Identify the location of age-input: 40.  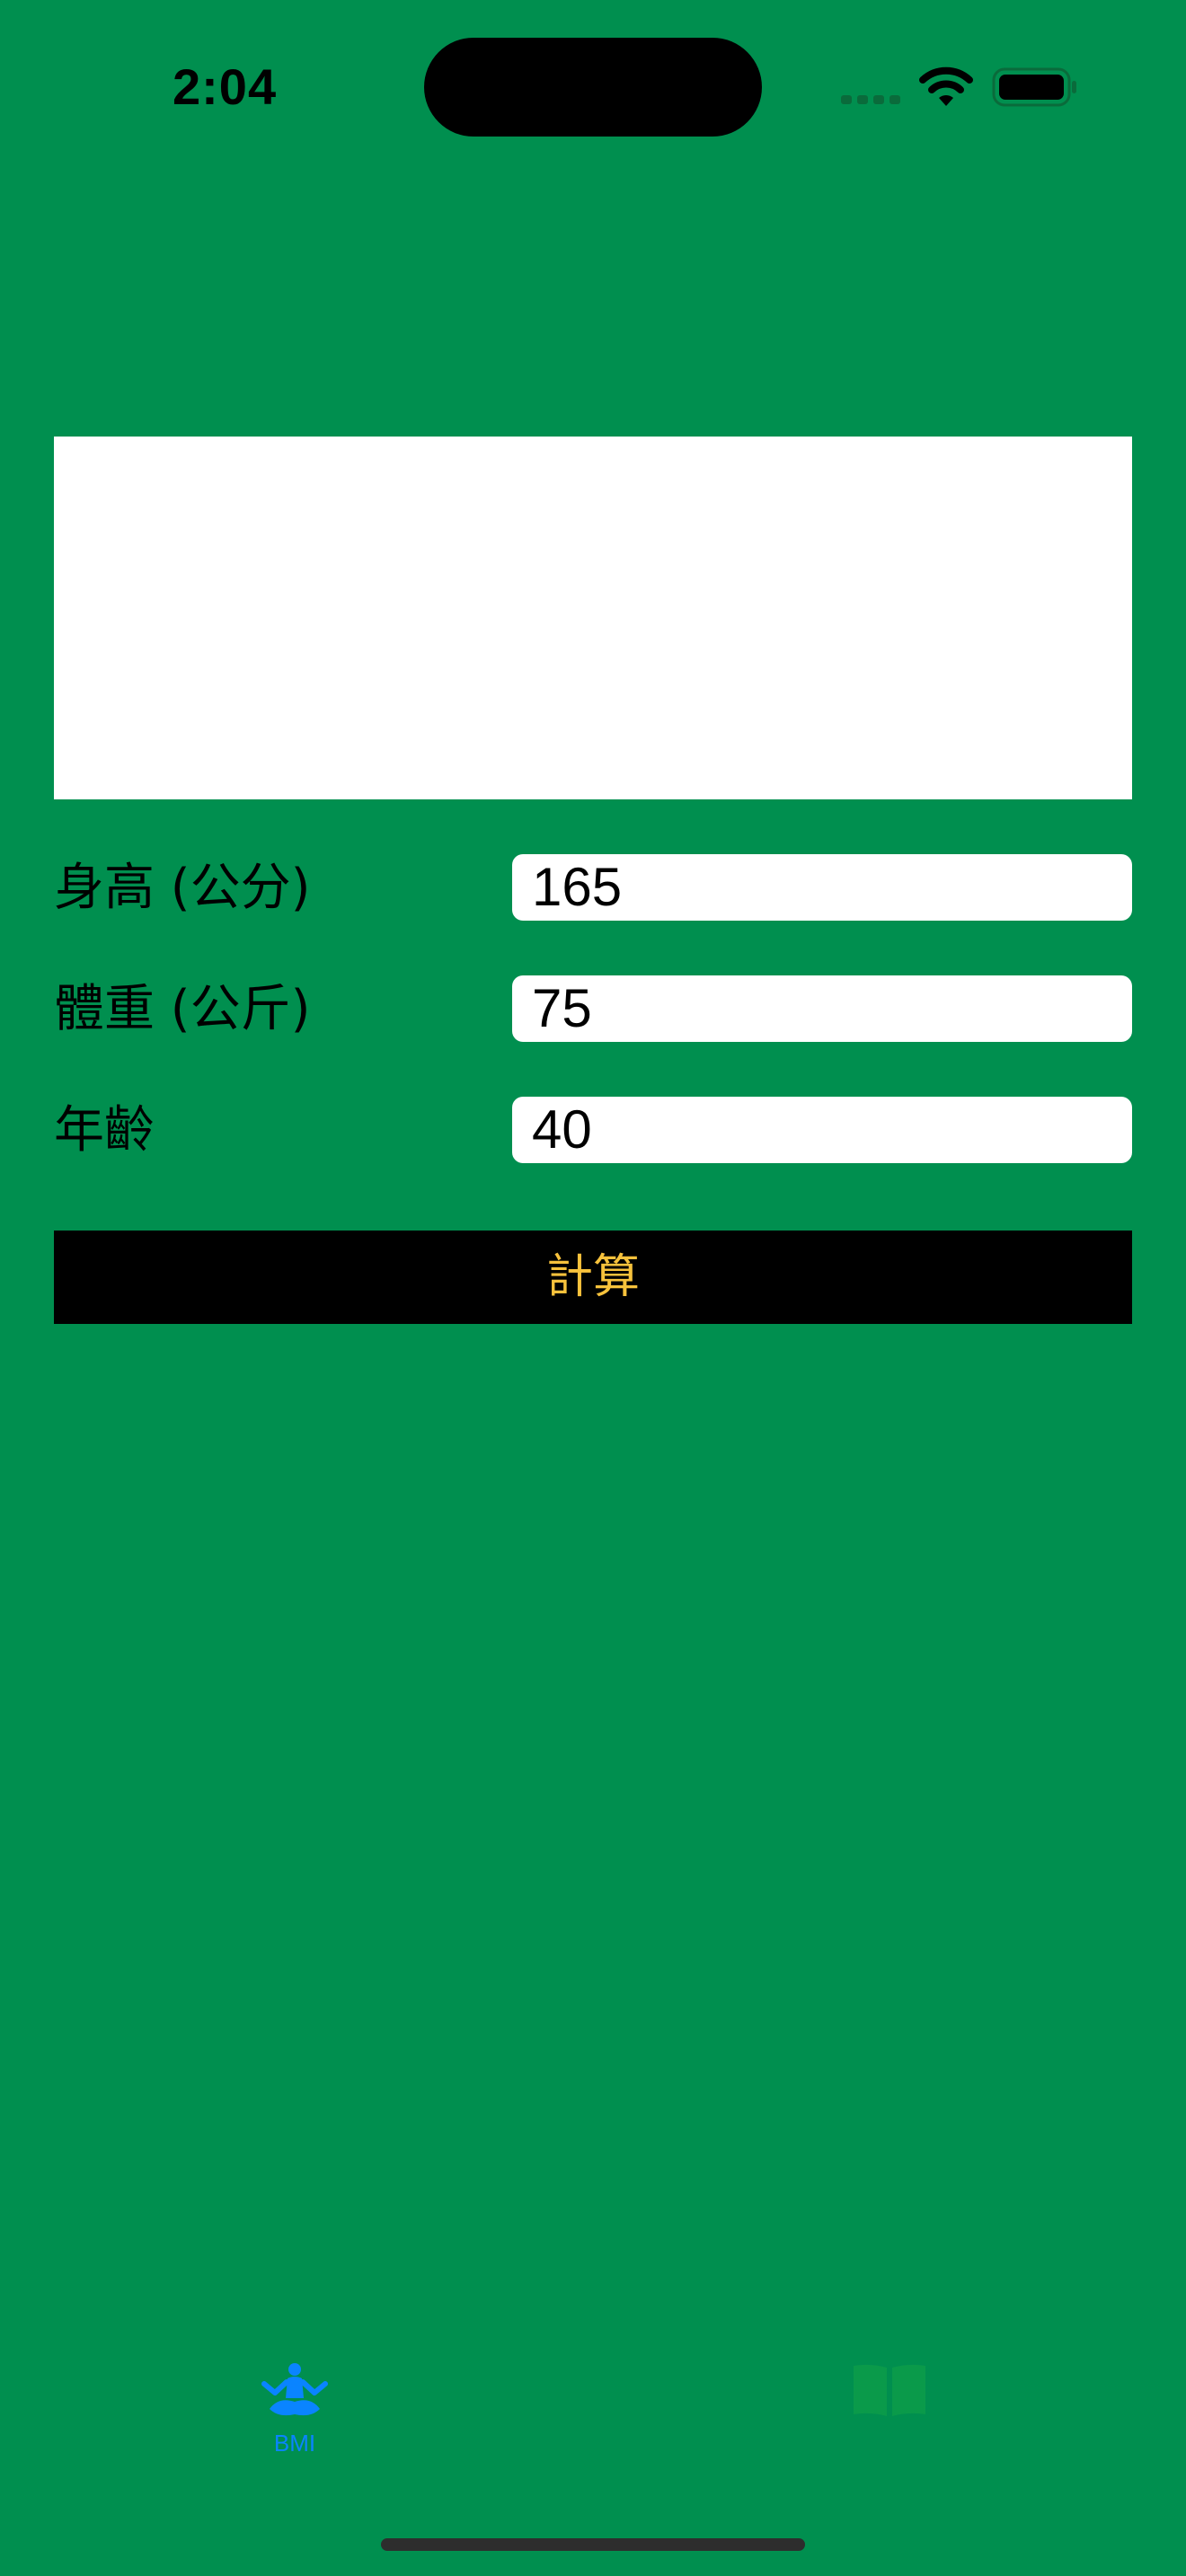
(822, 1130).